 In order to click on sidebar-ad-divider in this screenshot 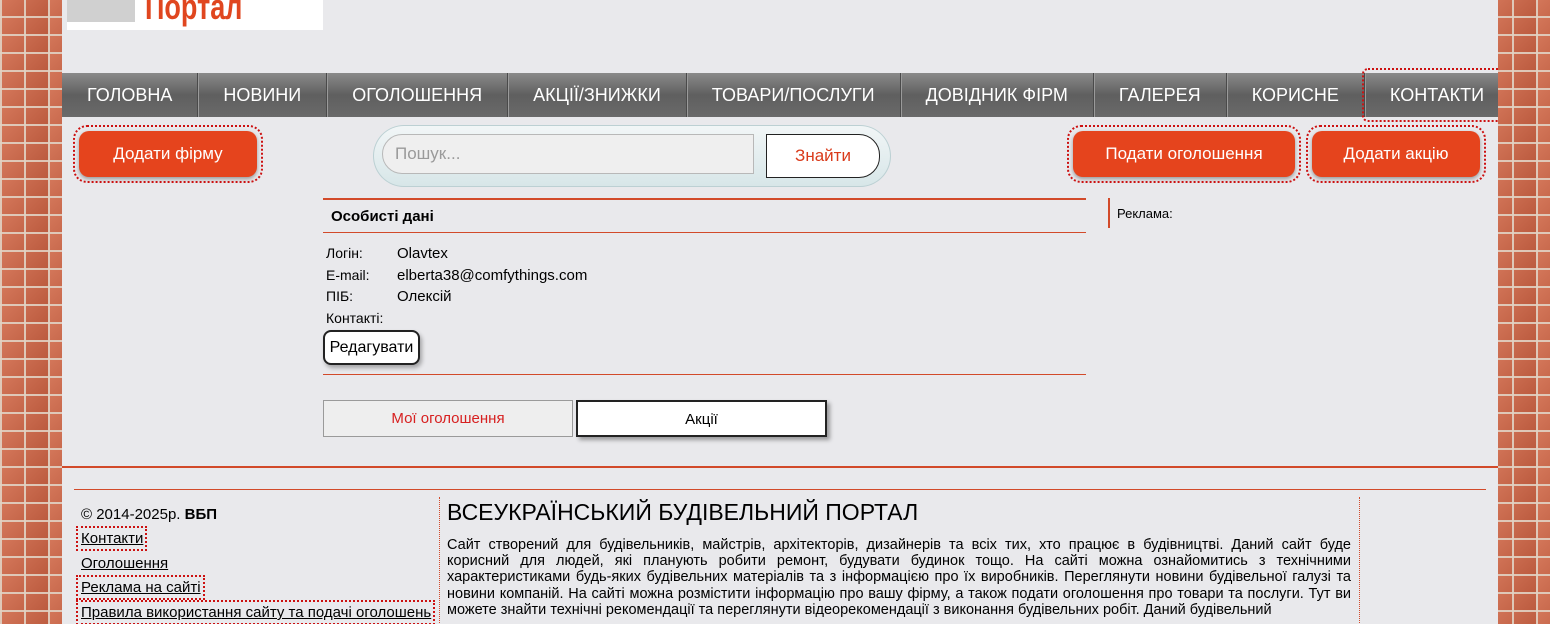, I will do `click(1109, 213)`.